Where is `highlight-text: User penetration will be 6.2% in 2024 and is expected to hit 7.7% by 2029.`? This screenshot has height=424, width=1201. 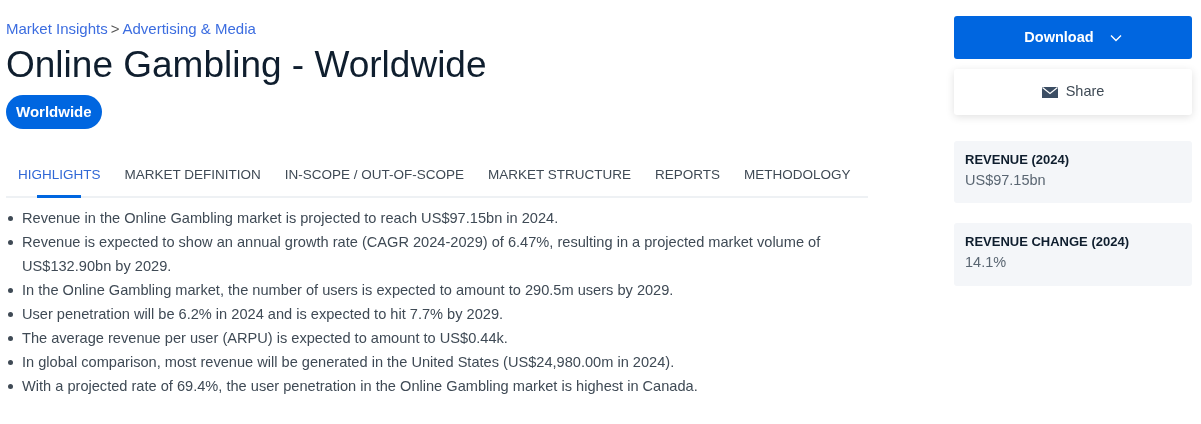 highlight-text: User penetration will be 6.2% in 2024 and is expected to hit 7.7% by 2029. is located at coordinates (263, 314).